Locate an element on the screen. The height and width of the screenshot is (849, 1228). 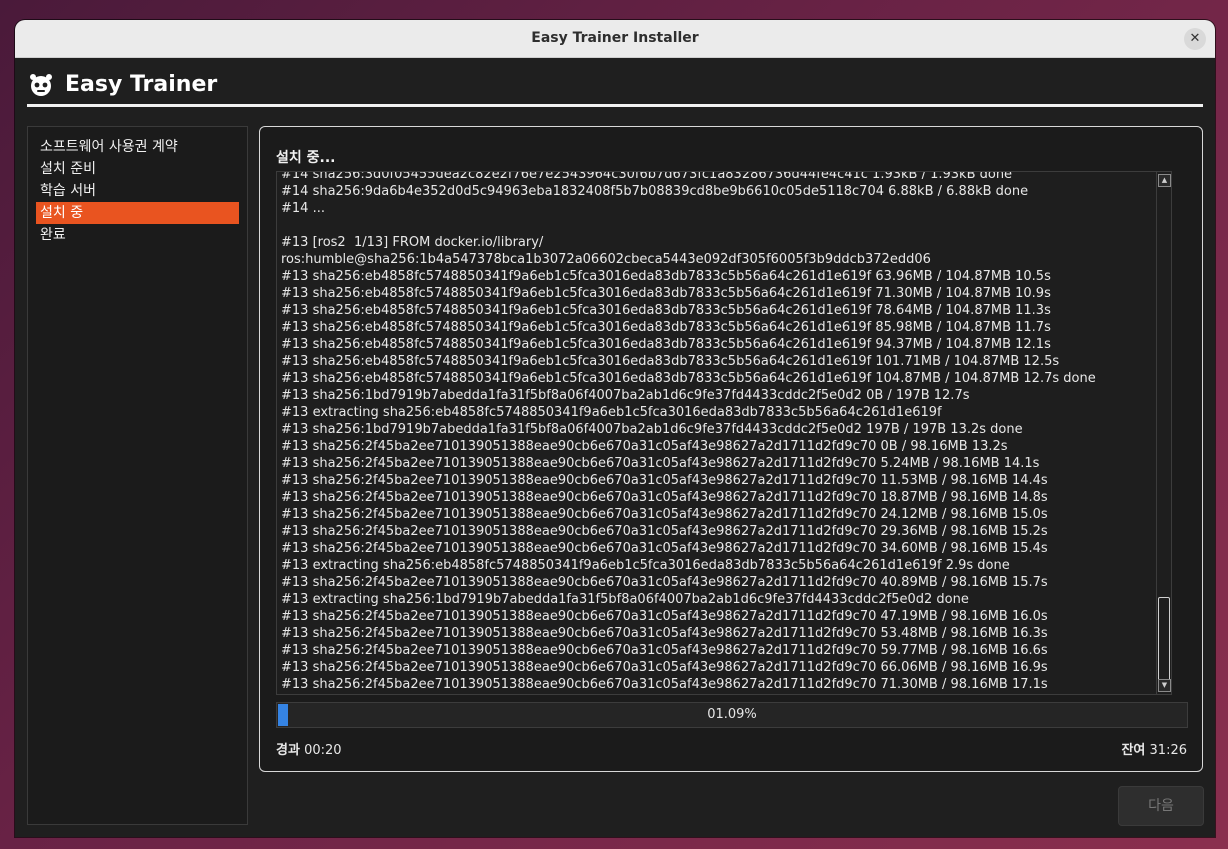
scroll-up-icon: ▲ is located at coordinates (1164, 180).